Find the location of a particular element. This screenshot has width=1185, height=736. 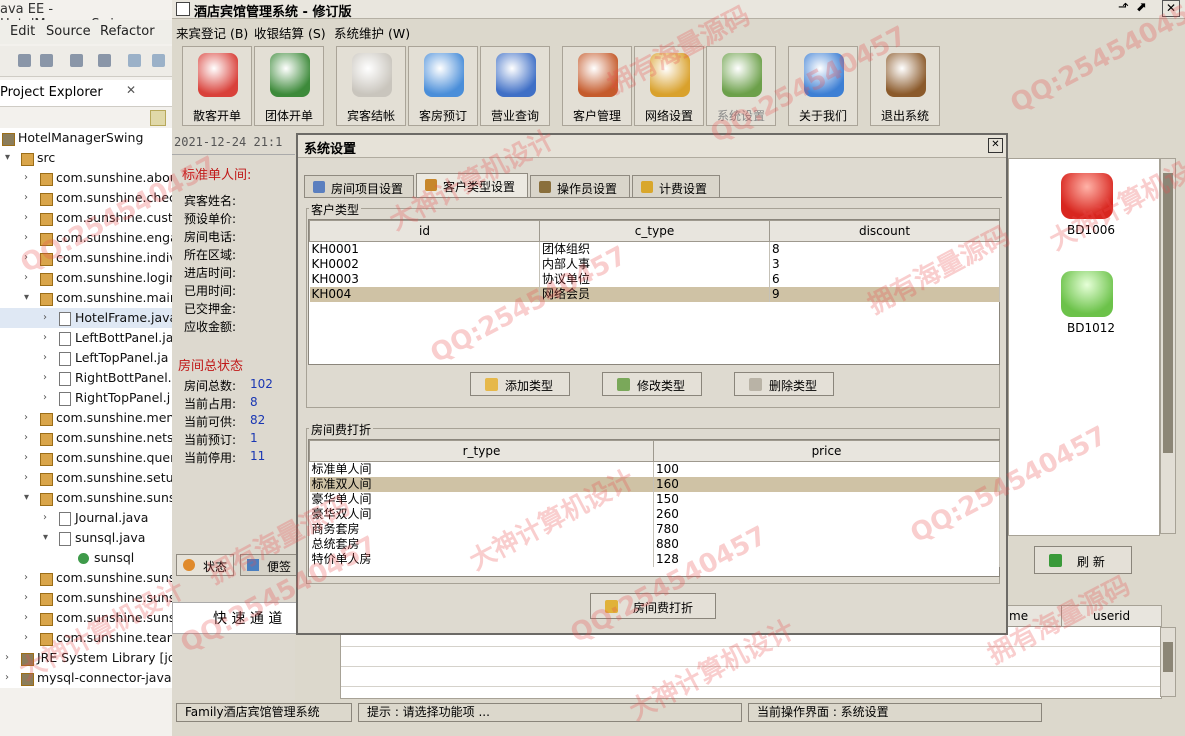

toolbar-button-1: 团体开单 is located at coordinates (289, 86).